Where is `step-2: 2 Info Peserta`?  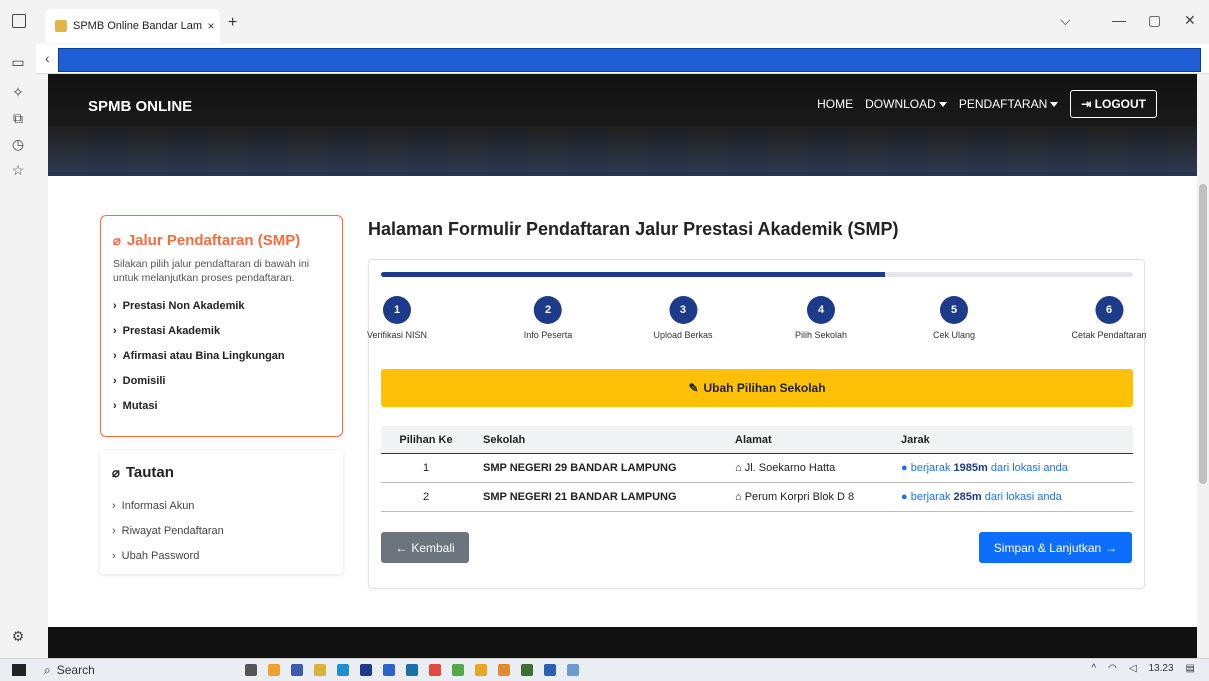 step-2: 2 Info Peserta is located at coordinates (548, 318).